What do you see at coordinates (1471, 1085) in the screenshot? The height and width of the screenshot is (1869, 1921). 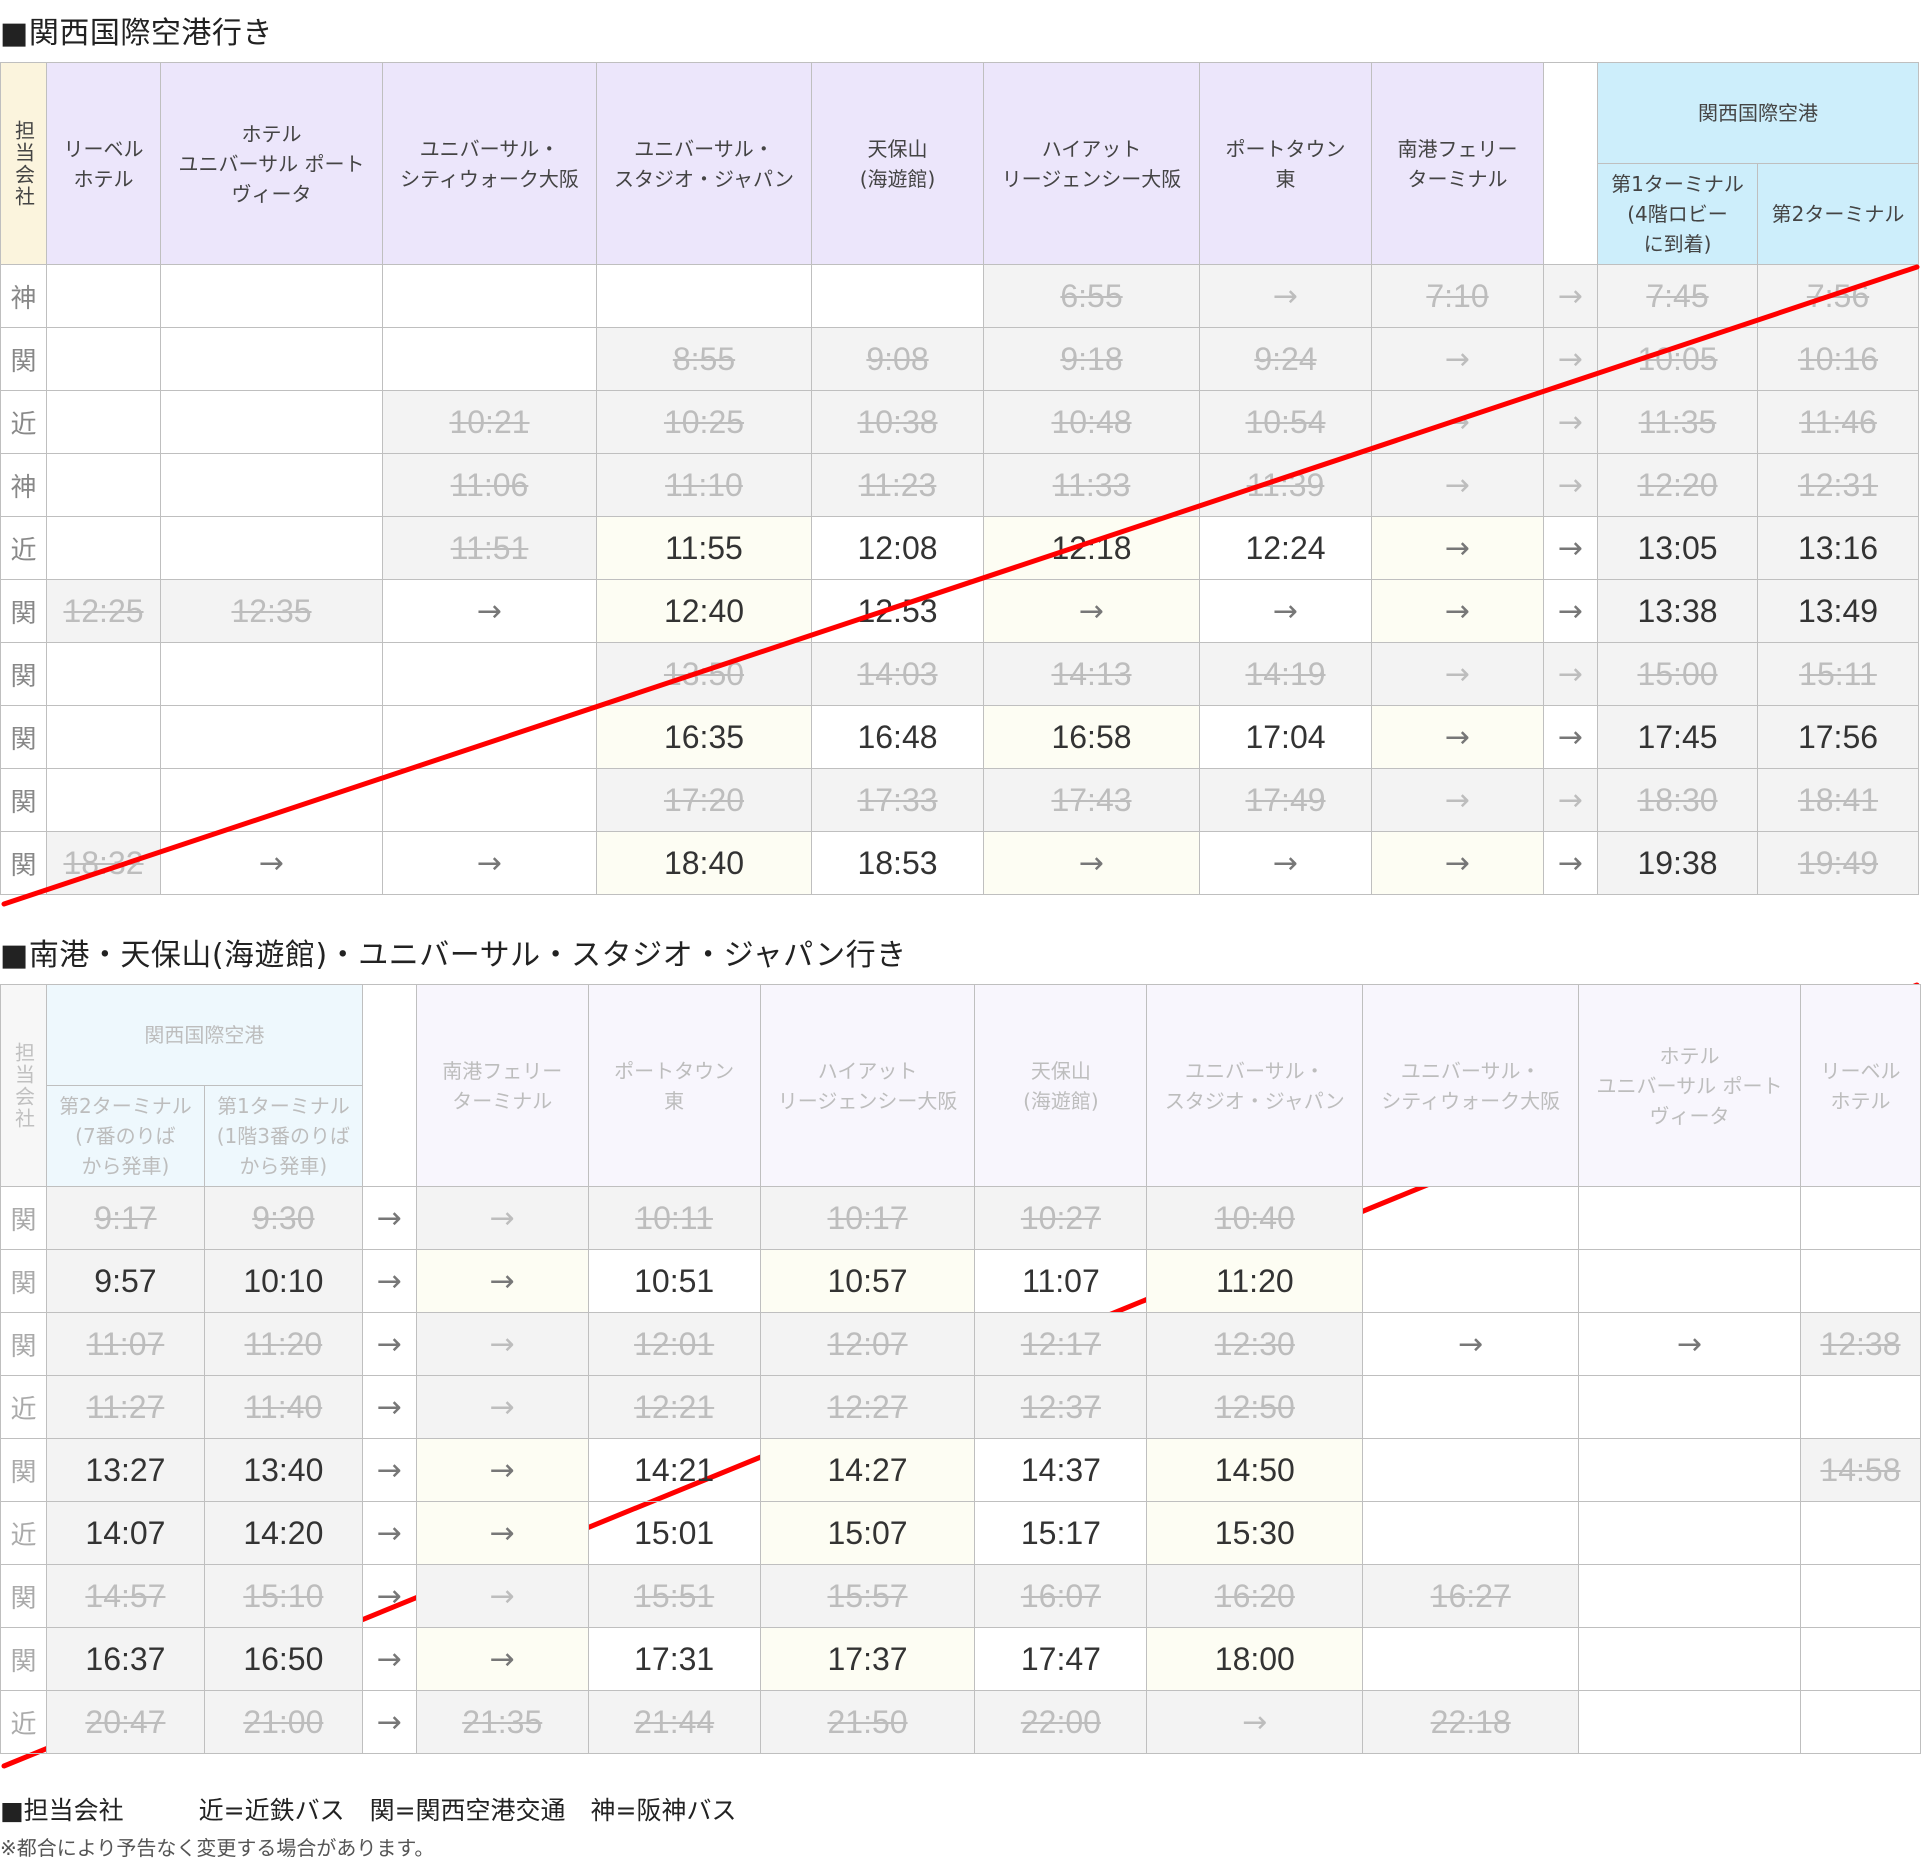 I see `stop-header: ユニバーサル・ シティウォーク大阪` at bounding box center [1471, 1085].